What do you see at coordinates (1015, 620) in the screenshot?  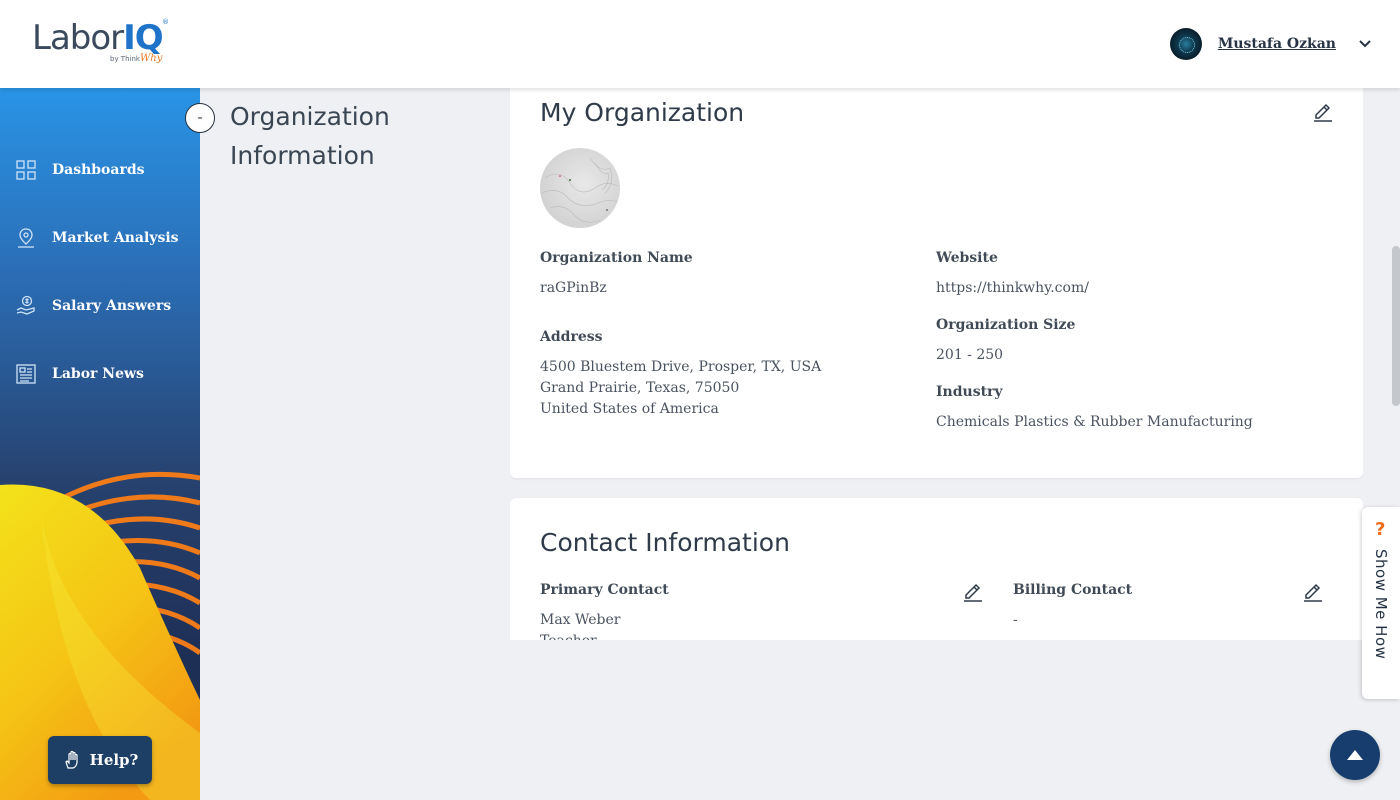 I see `billing-contact-value: -` at bounding box center [1015, 620].